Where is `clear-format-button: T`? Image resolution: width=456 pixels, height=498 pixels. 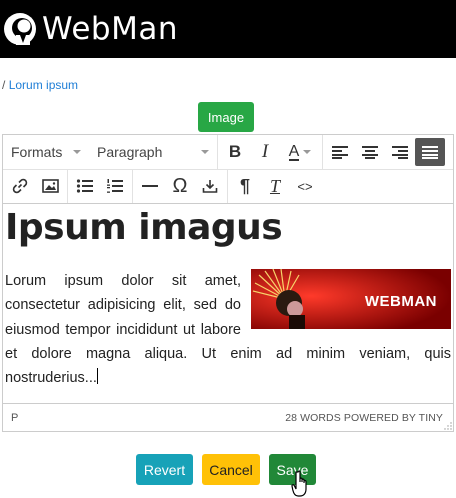
clear-format-button: T is located at coordinates (275, 186).